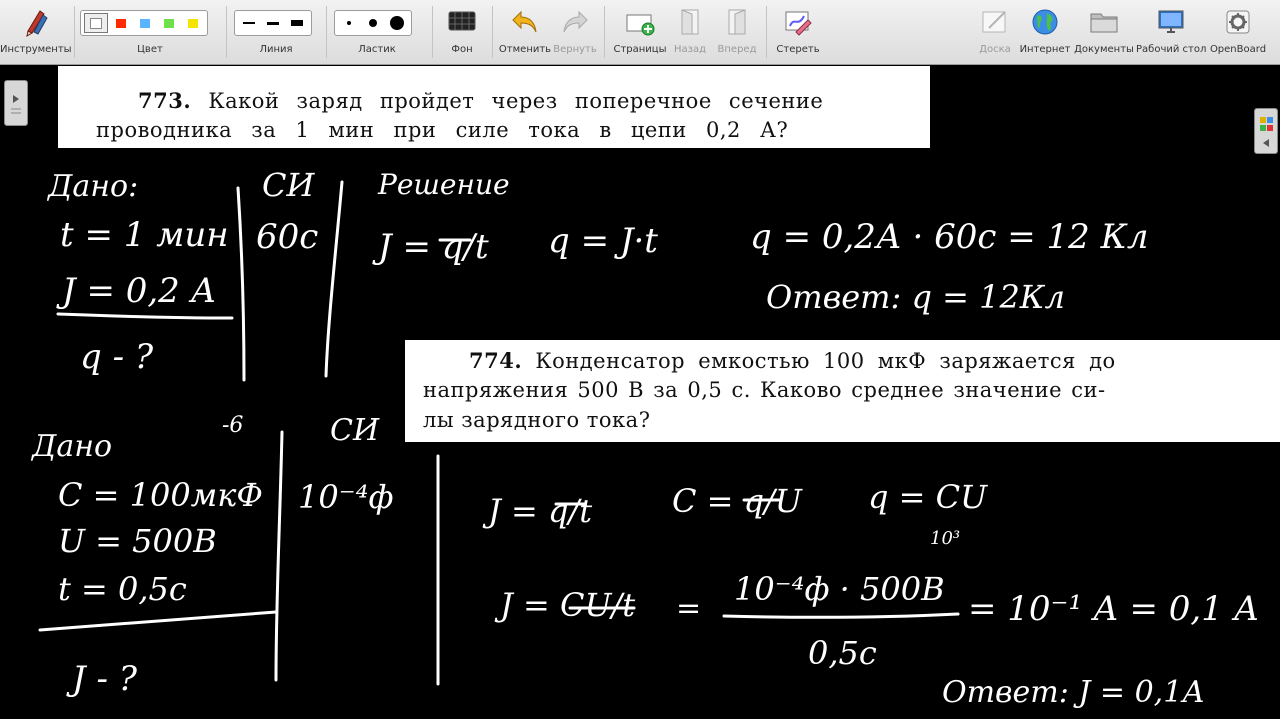  Describe the element at coordinates (92, 186) in the screenshot. I see `given-773-heading: Дано:` at that location.